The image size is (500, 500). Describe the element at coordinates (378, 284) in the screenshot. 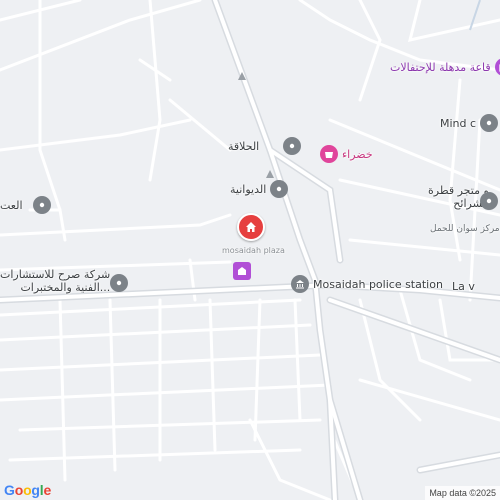

I see `poi-police-station-label: Mosaidah police station` at that location.